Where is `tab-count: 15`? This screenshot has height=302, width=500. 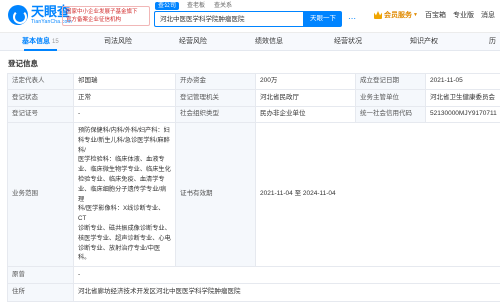
tab-count: 15 is located at coordinates (55, 42).